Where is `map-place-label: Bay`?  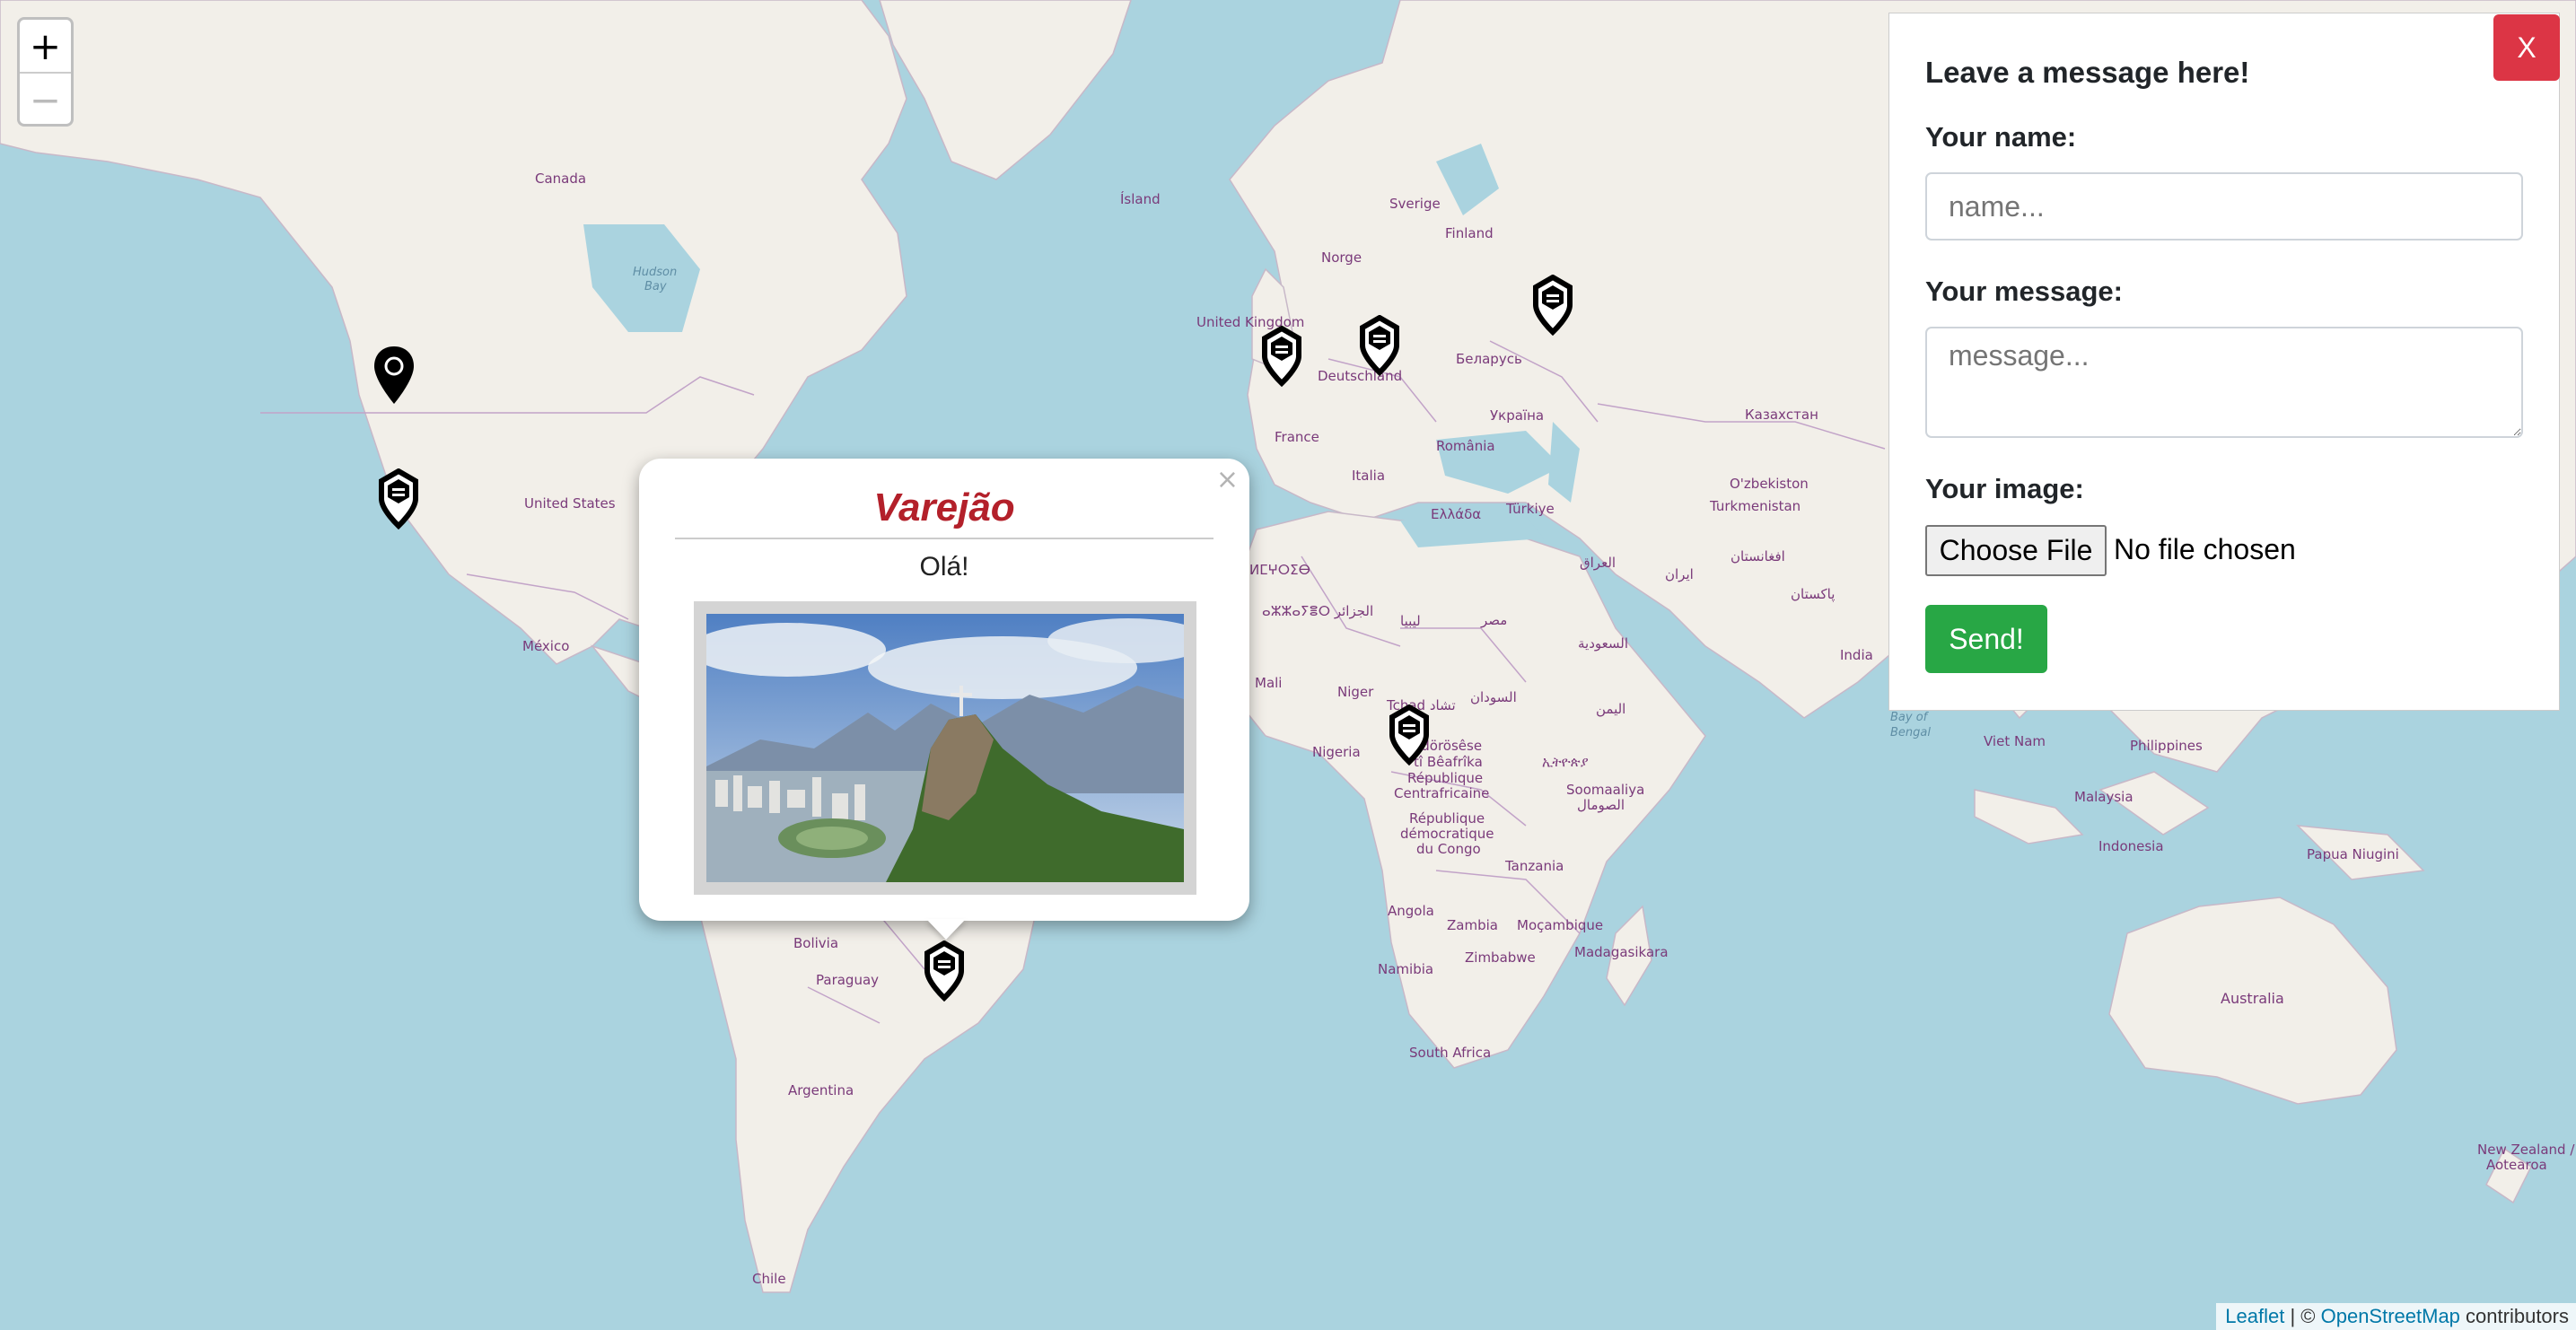 map-place-label: Bay is located at coordinates (655, 286).